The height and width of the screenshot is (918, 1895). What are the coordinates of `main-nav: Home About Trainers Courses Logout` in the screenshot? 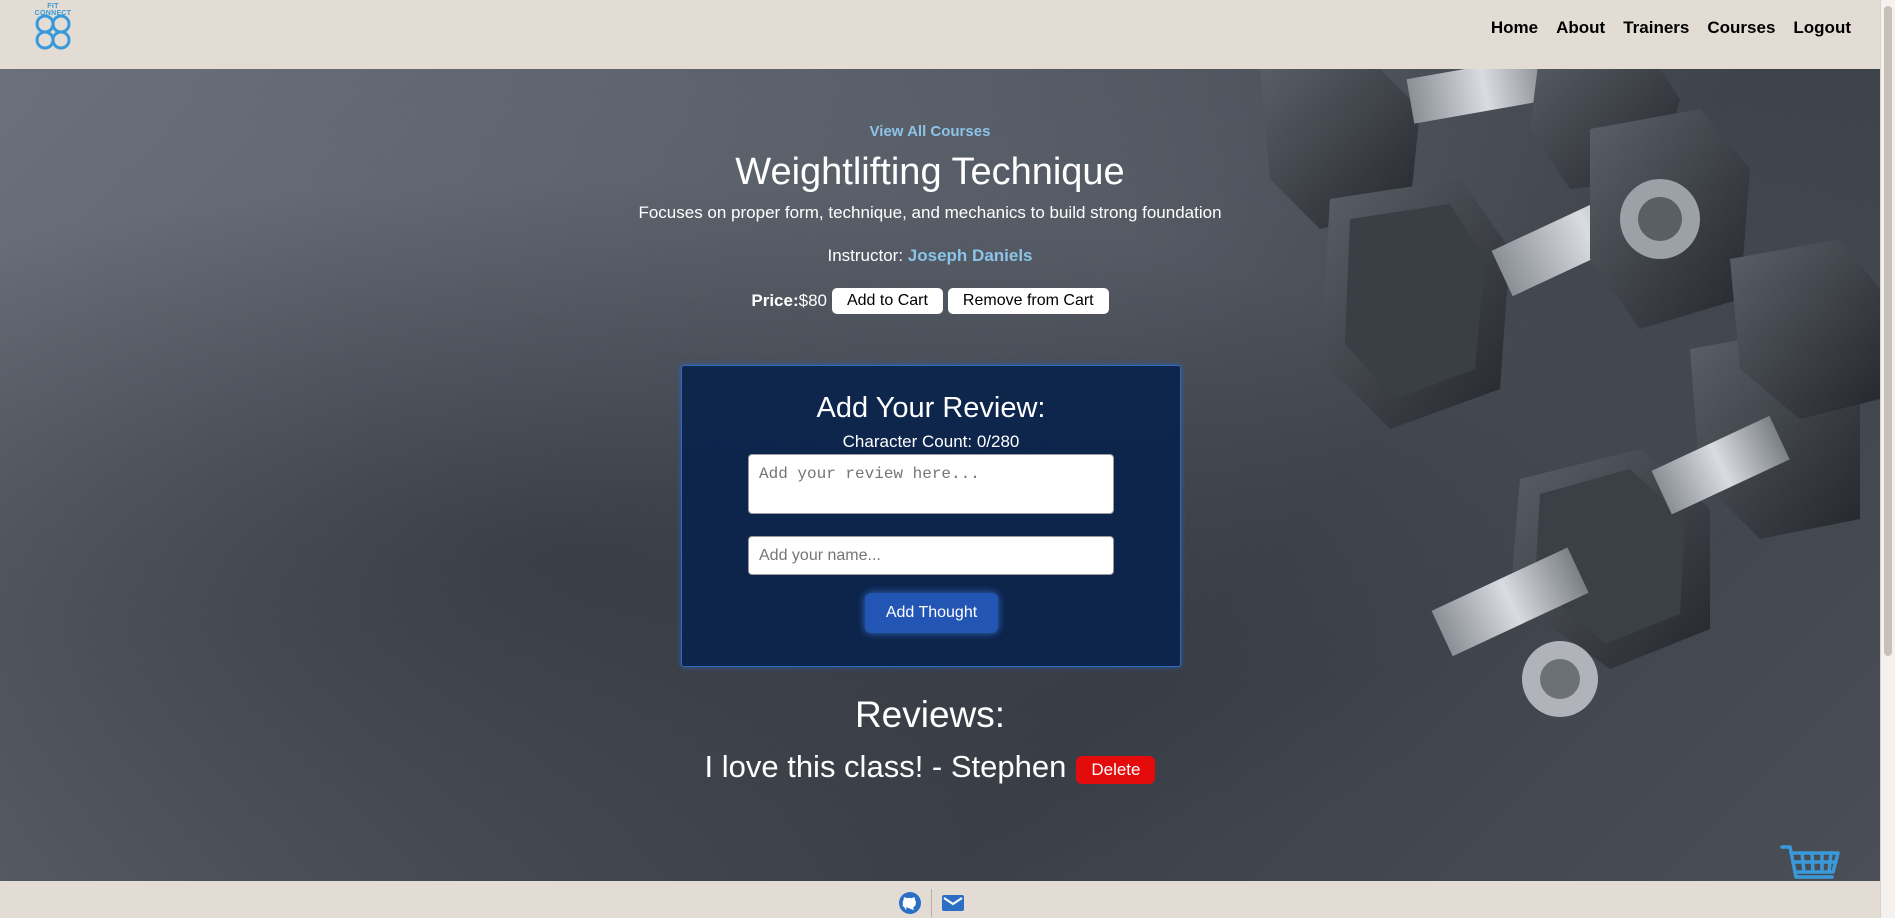 It's located at (1671, 28).